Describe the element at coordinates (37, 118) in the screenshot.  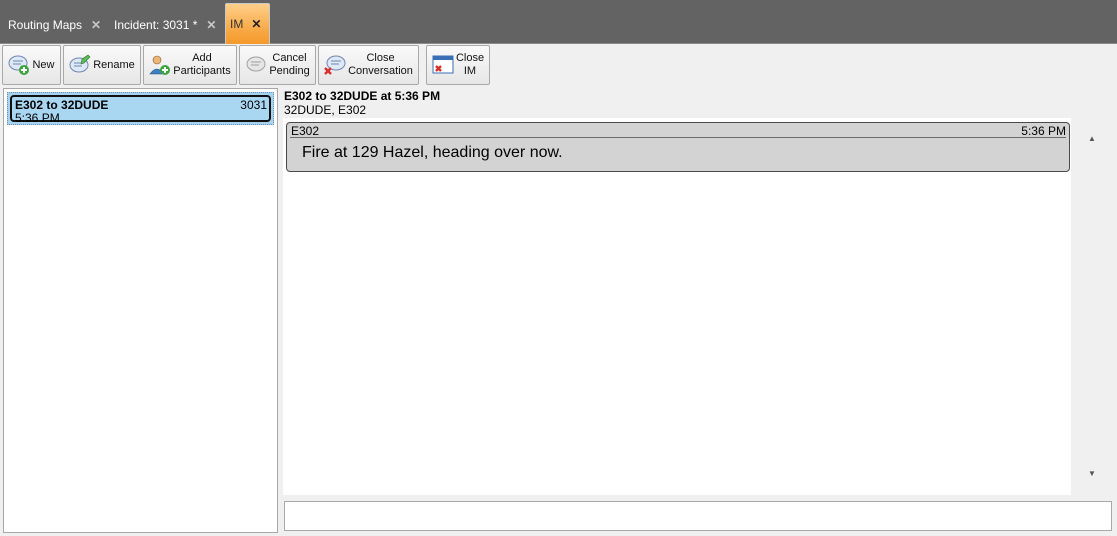
I see `conversation-time: 5:36 PM` at that location.